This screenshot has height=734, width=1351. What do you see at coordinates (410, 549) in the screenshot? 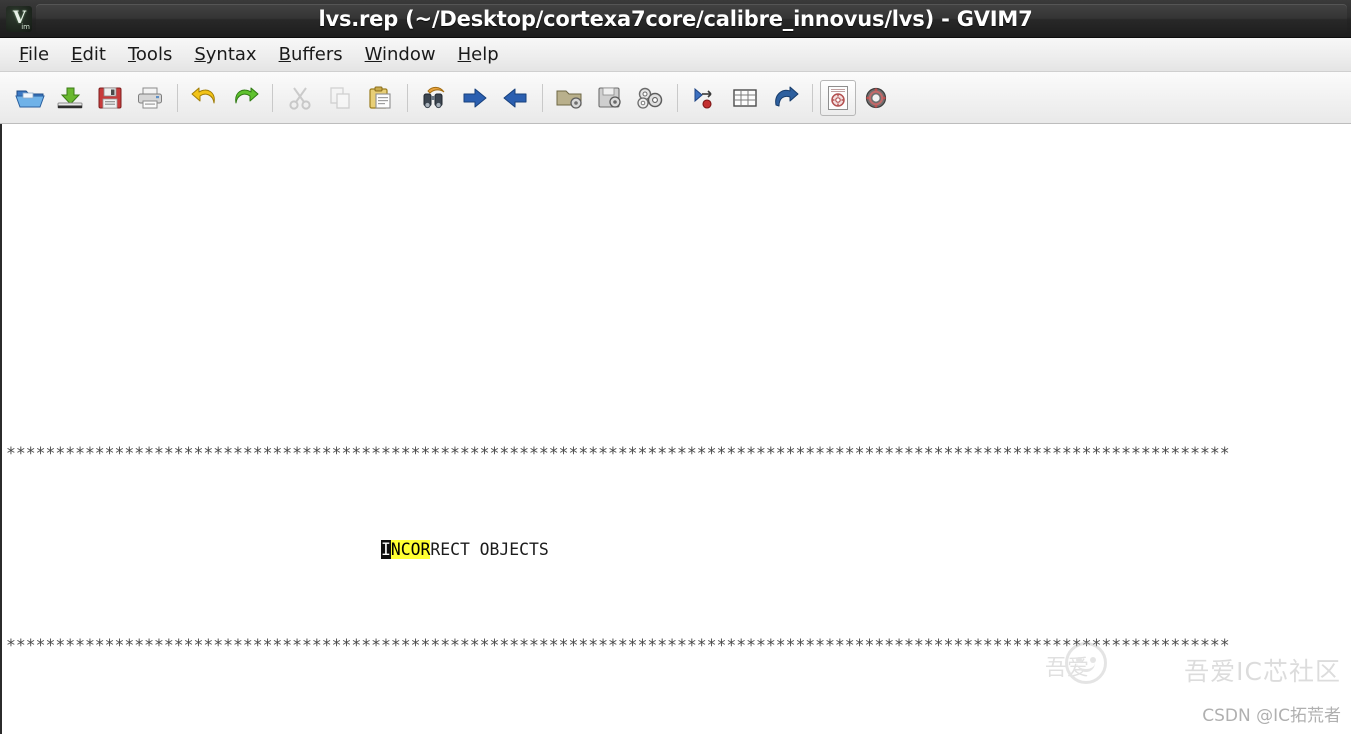
I see `search-highlight: NCOR` at bounding box center [410, 549].